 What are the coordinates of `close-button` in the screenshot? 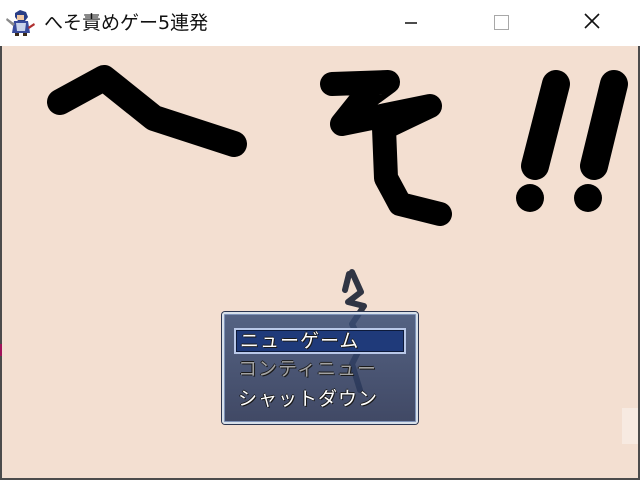 It's located at (592, 23).